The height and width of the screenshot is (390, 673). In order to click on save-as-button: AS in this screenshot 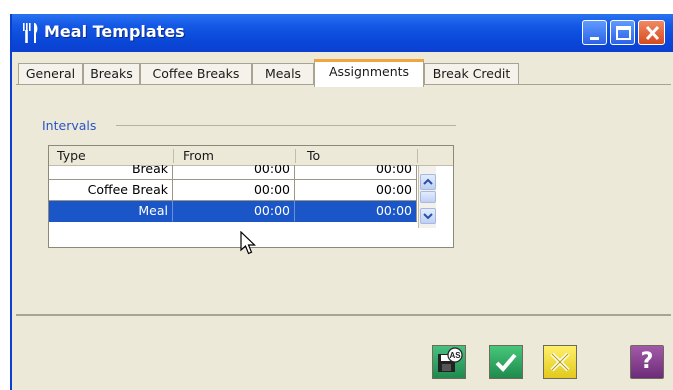, I will do `click(449, 362)`.